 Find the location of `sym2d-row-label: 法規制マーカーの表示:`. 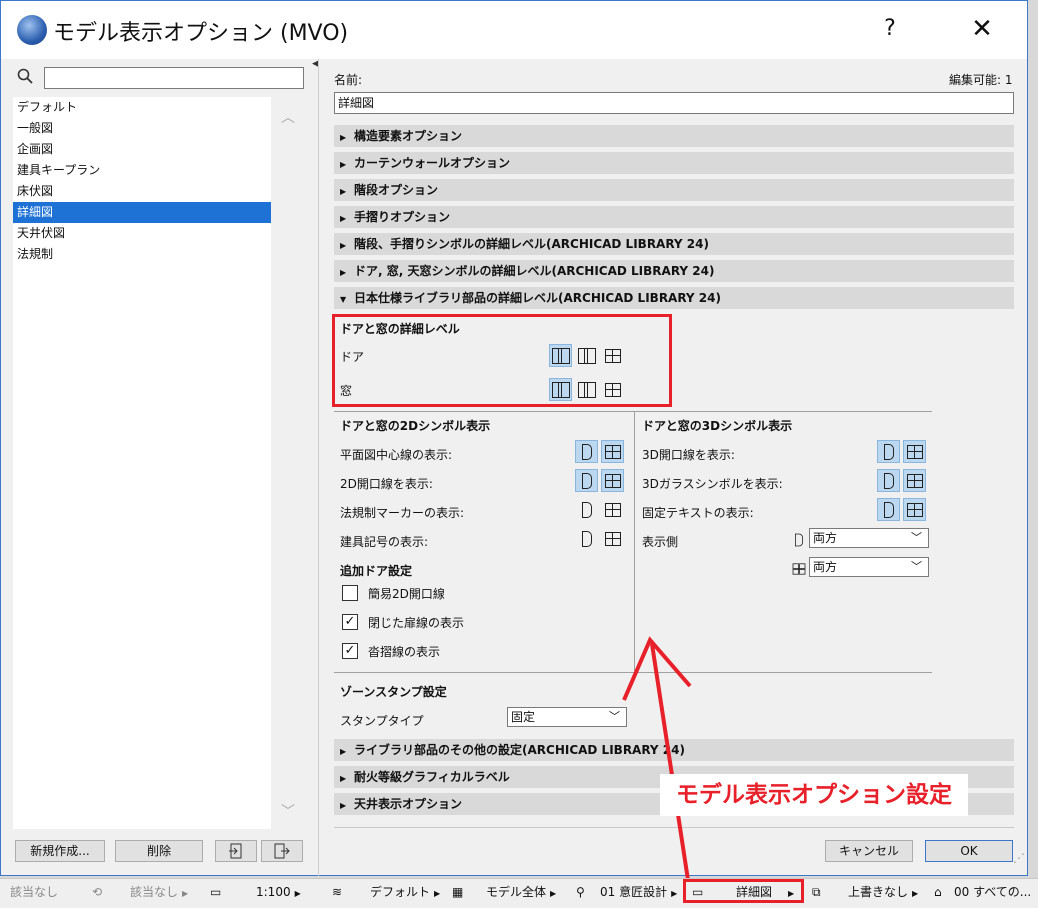

sym2d-row-label: 法規制マーカーの表示: is located at coordinates (402, 513).